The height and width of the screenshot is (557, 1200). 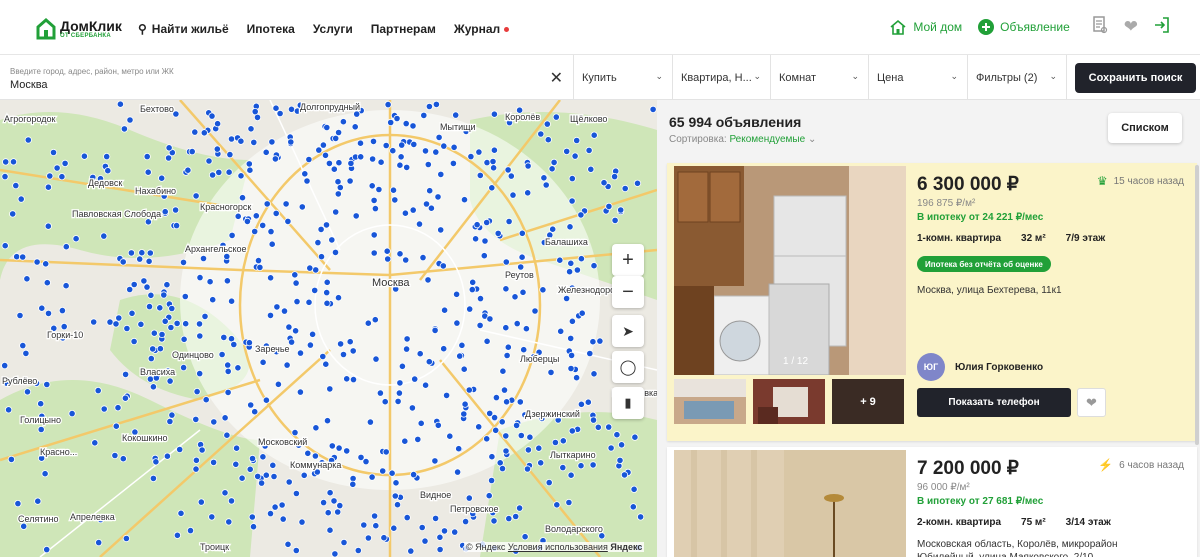 What do you see at coordinates (994, 402) in the screenshot?
I see `show-phone-button: Показать телефон` at bounding box center [994, 402].